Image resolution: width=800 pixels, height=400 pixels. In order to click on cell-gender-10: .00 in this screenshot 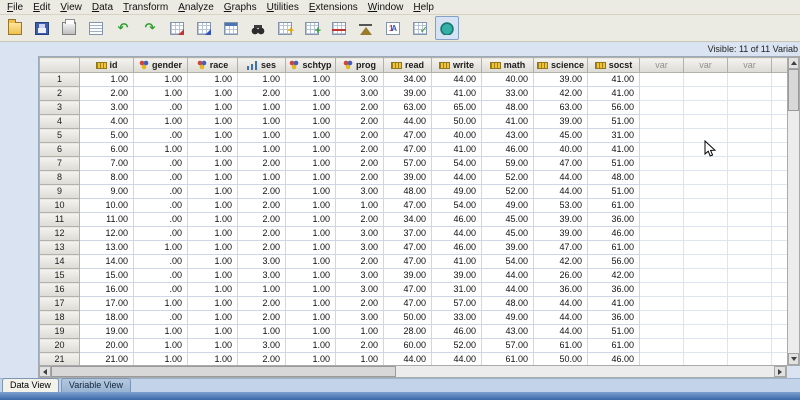, I will do `click(160, 205)`.